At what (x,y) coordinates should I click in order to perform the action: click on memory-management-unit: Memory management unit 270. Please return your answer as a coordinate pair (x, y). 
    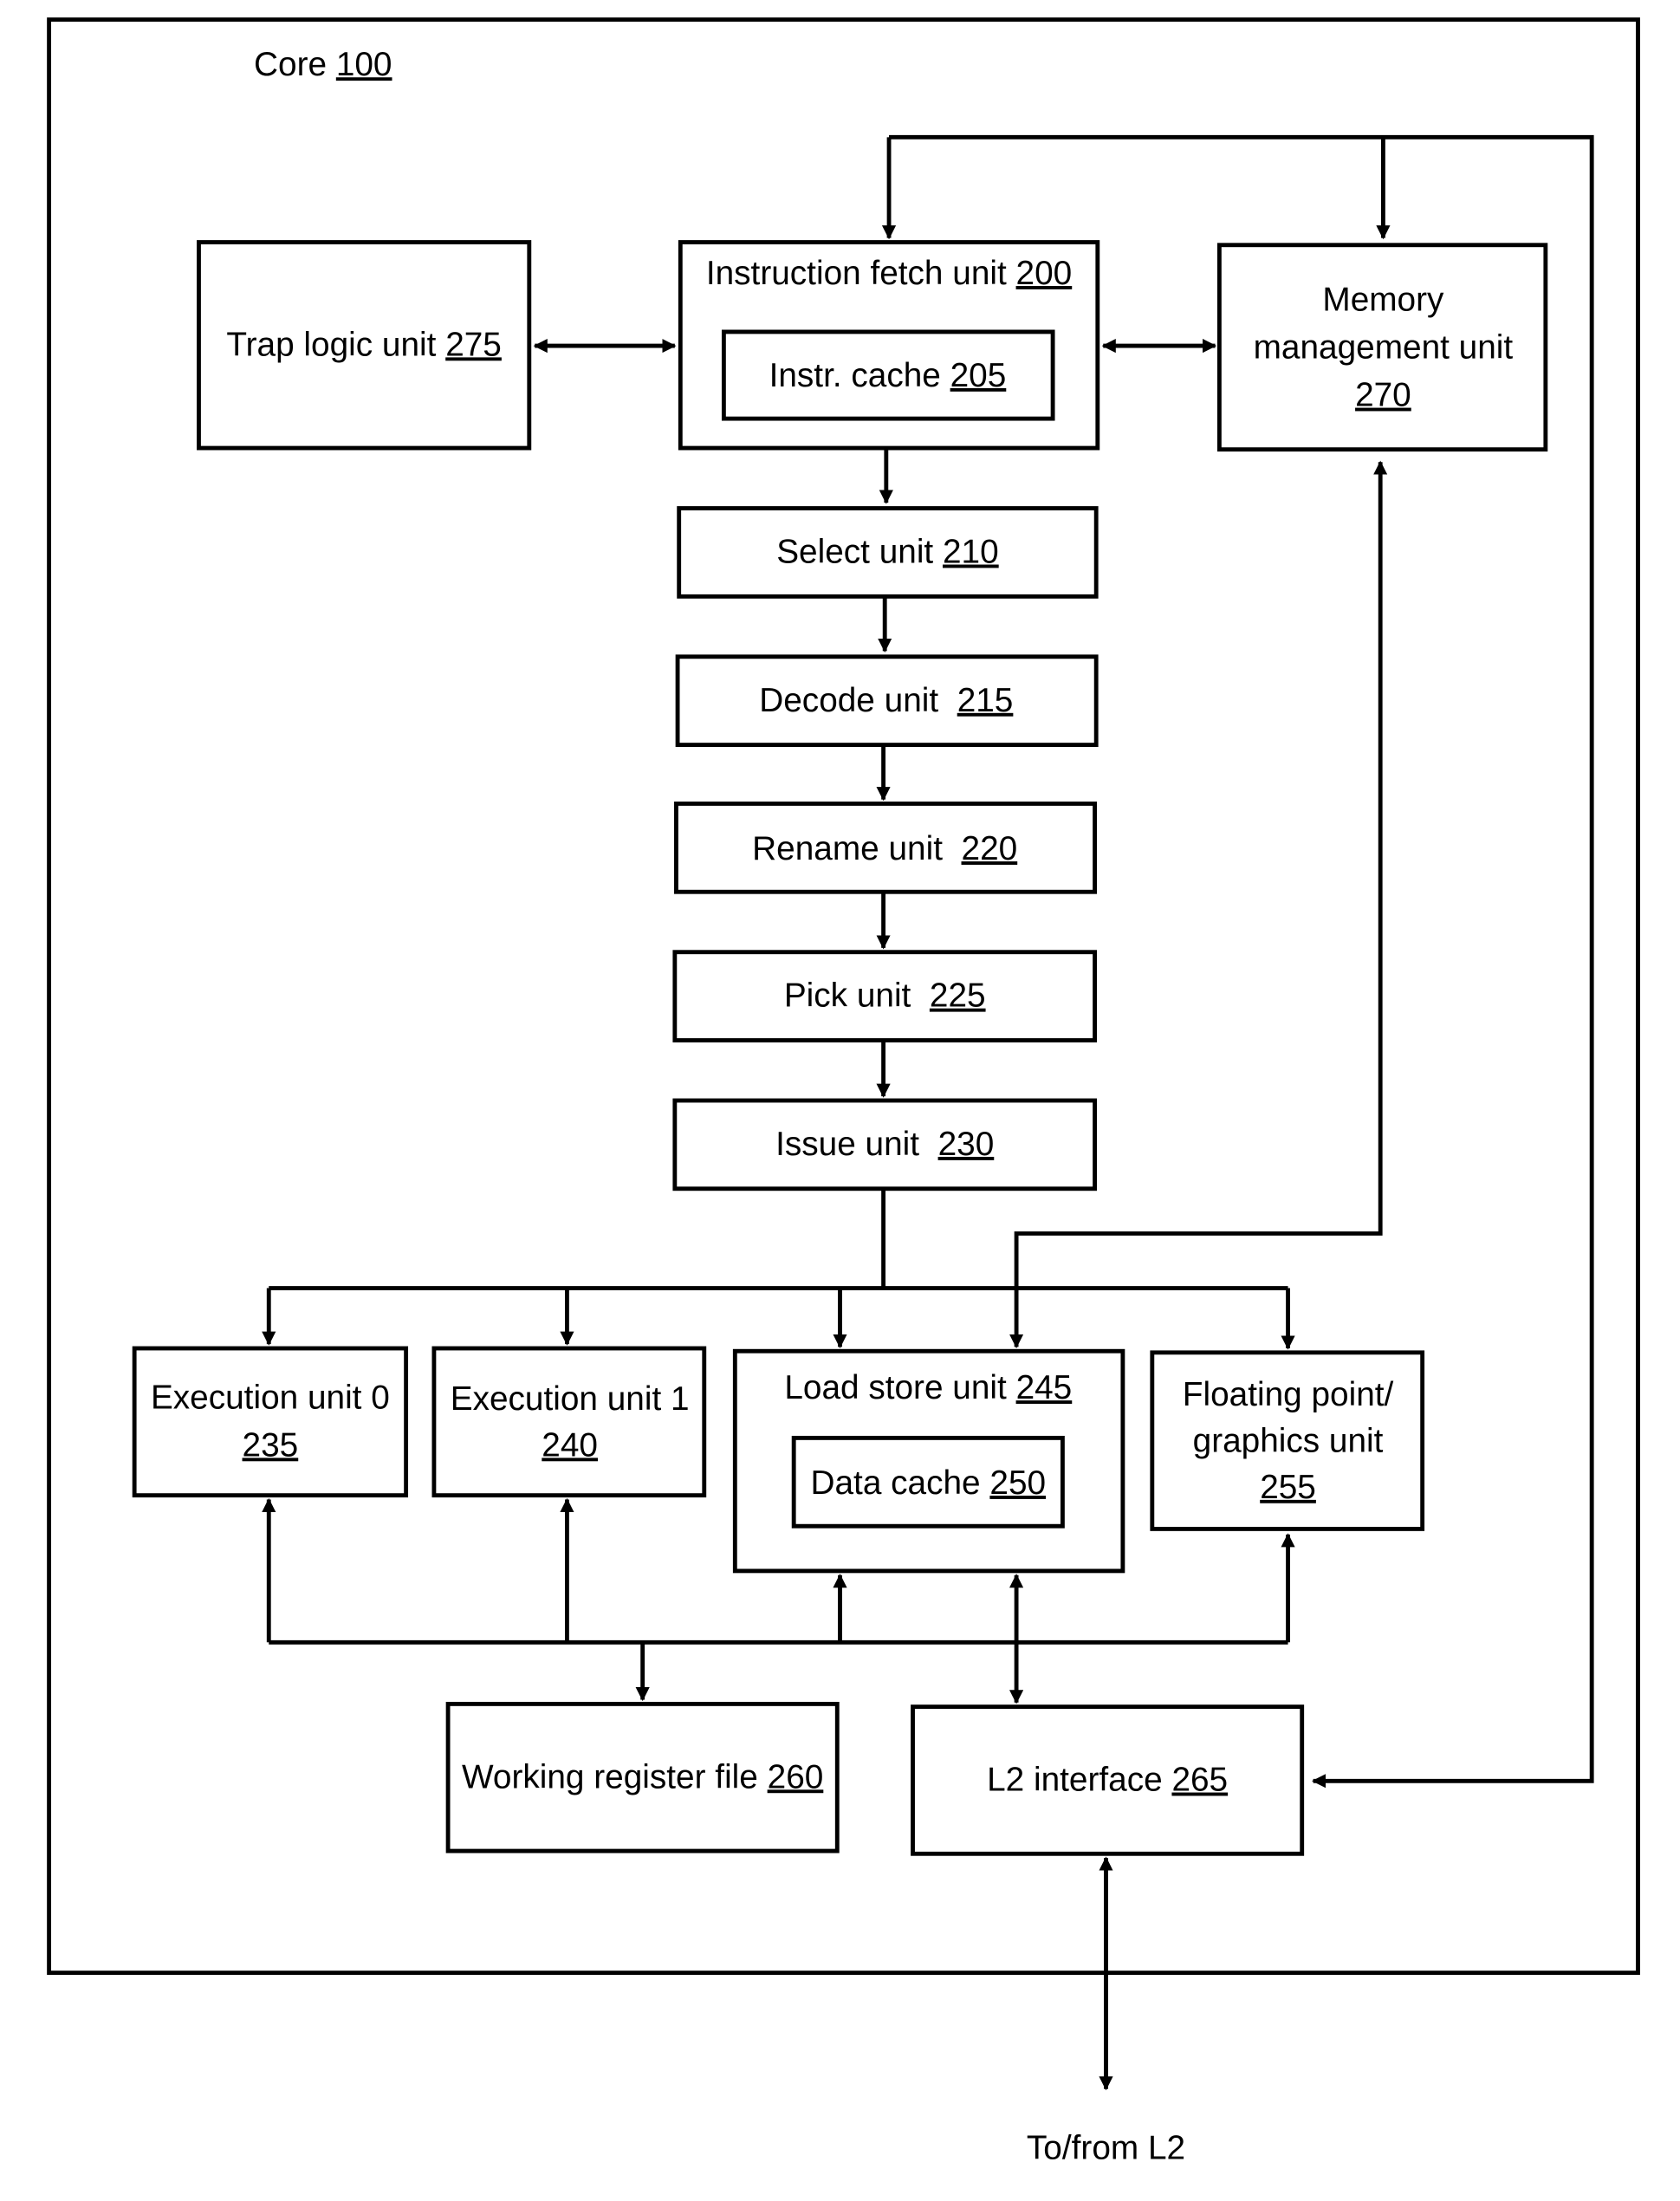
    Looking at the image, I should click on (1382, 347).